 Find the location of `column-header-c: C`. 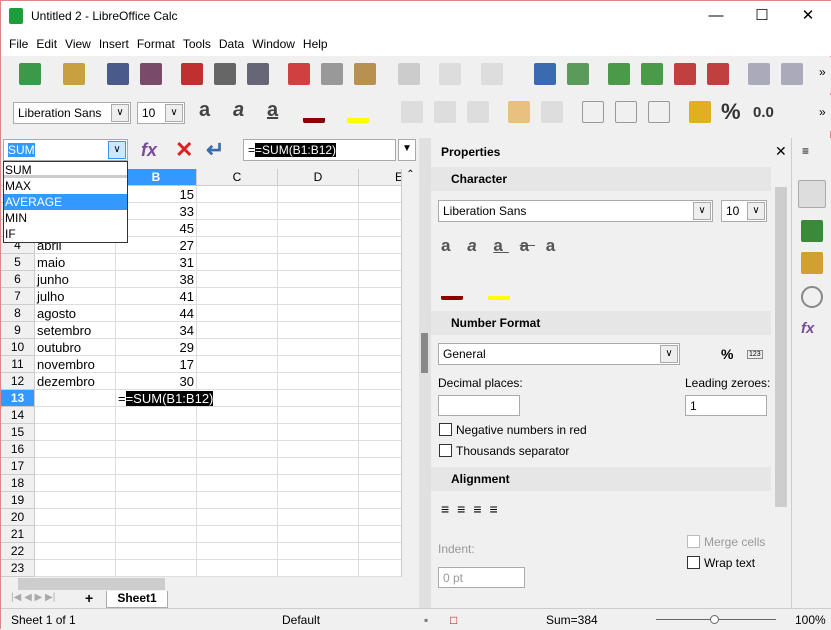

column-header-c: C is located at coordinates (237, 177).